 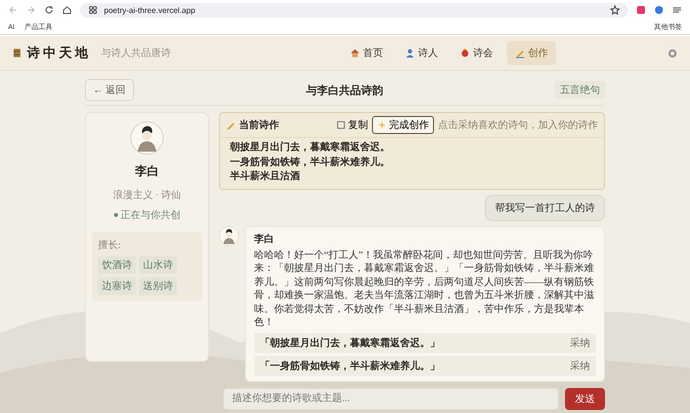 I want to click on nav-tab: 首页, so click(x=366, y=53).